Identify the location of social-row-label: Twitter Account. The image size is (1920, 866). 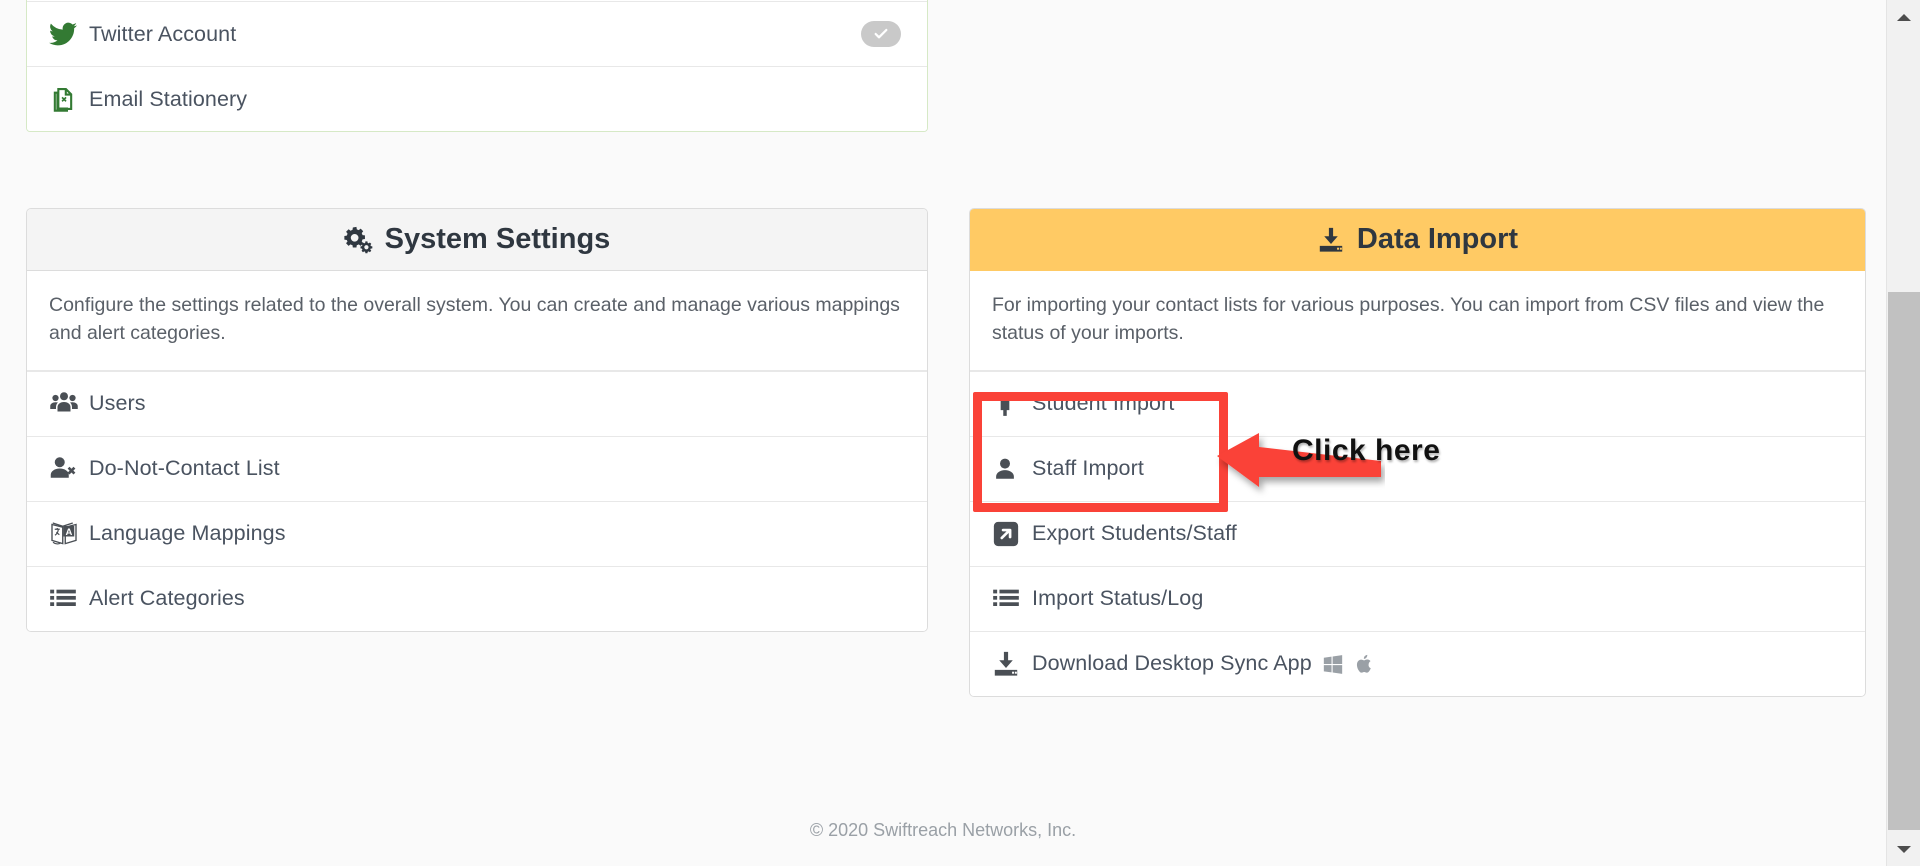
(163, 33).